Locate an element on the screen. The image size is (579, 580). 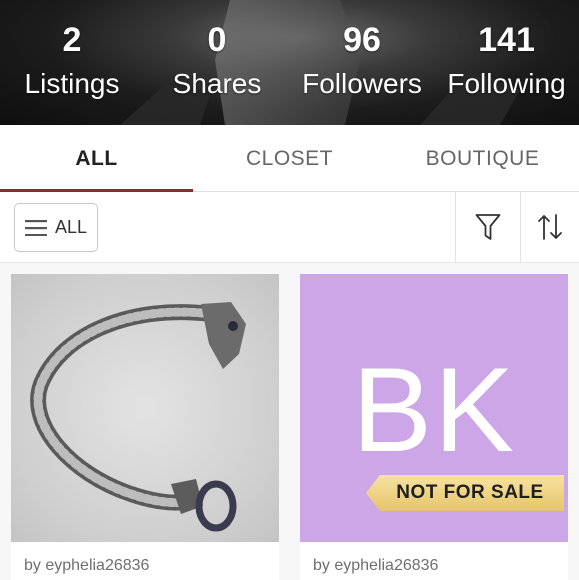
tab-boutique: BOUTIQUE is located at coordinates (482, 158).